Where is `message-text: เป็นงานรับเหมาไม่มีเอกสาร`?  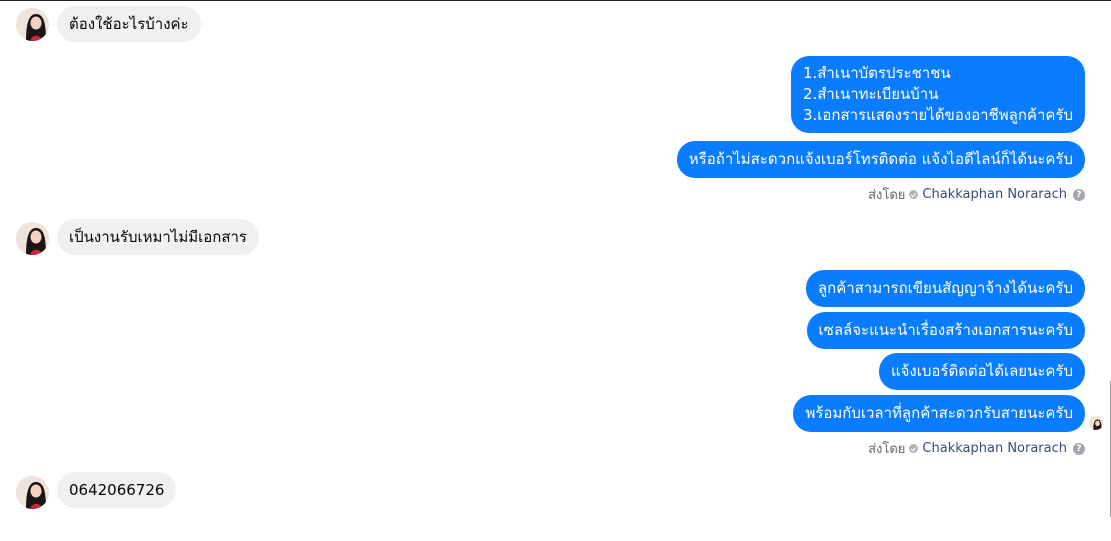 message-text: เป็นงานรับเหมาไม่มีเอกสาร is located at coordinates (158, 237).